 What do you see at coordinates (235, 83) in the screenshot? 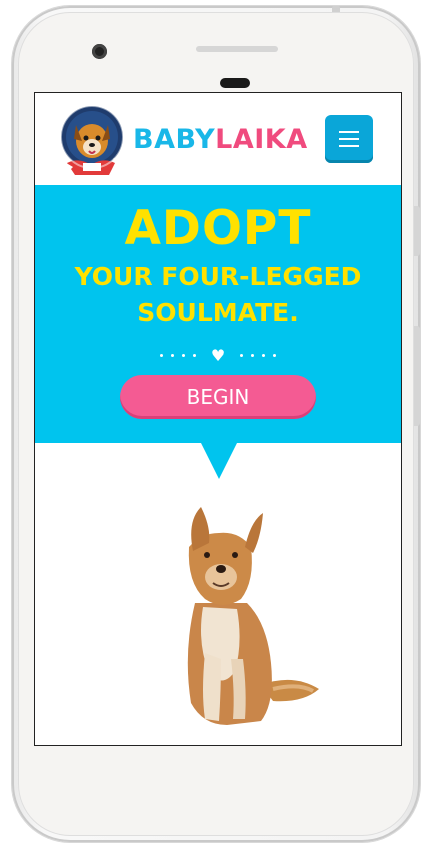
I see `proximity-sensor` at bounding box center [235, 83].